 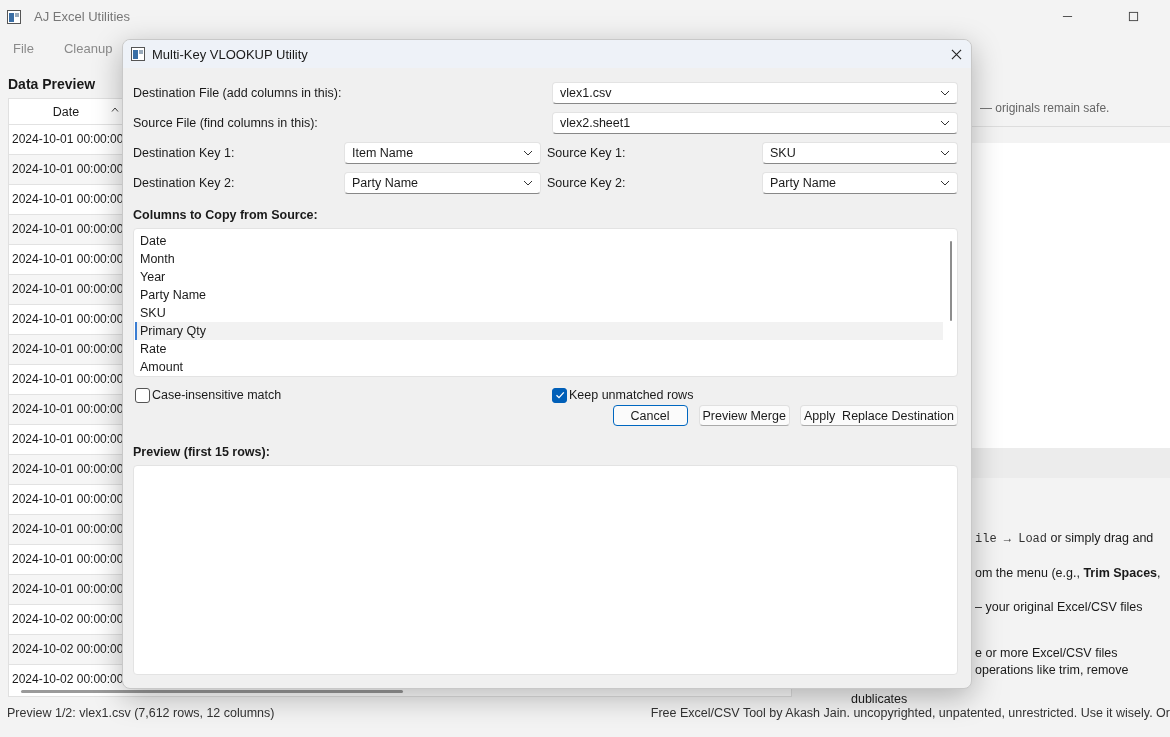 I want to click on list-item: SKU, so click(x=539, y=313).